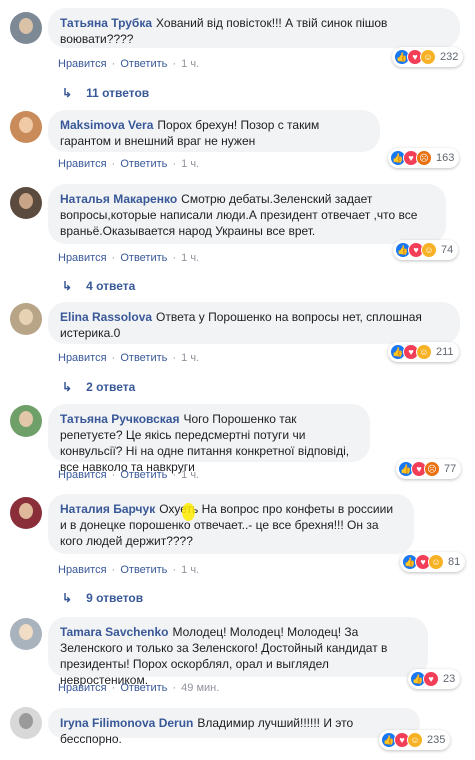 This screenshot has width=475, height=760. Describe the element at coordinates (107, 509) in the screenshot. I see `comment-author: Наталия Барчук` at that location.